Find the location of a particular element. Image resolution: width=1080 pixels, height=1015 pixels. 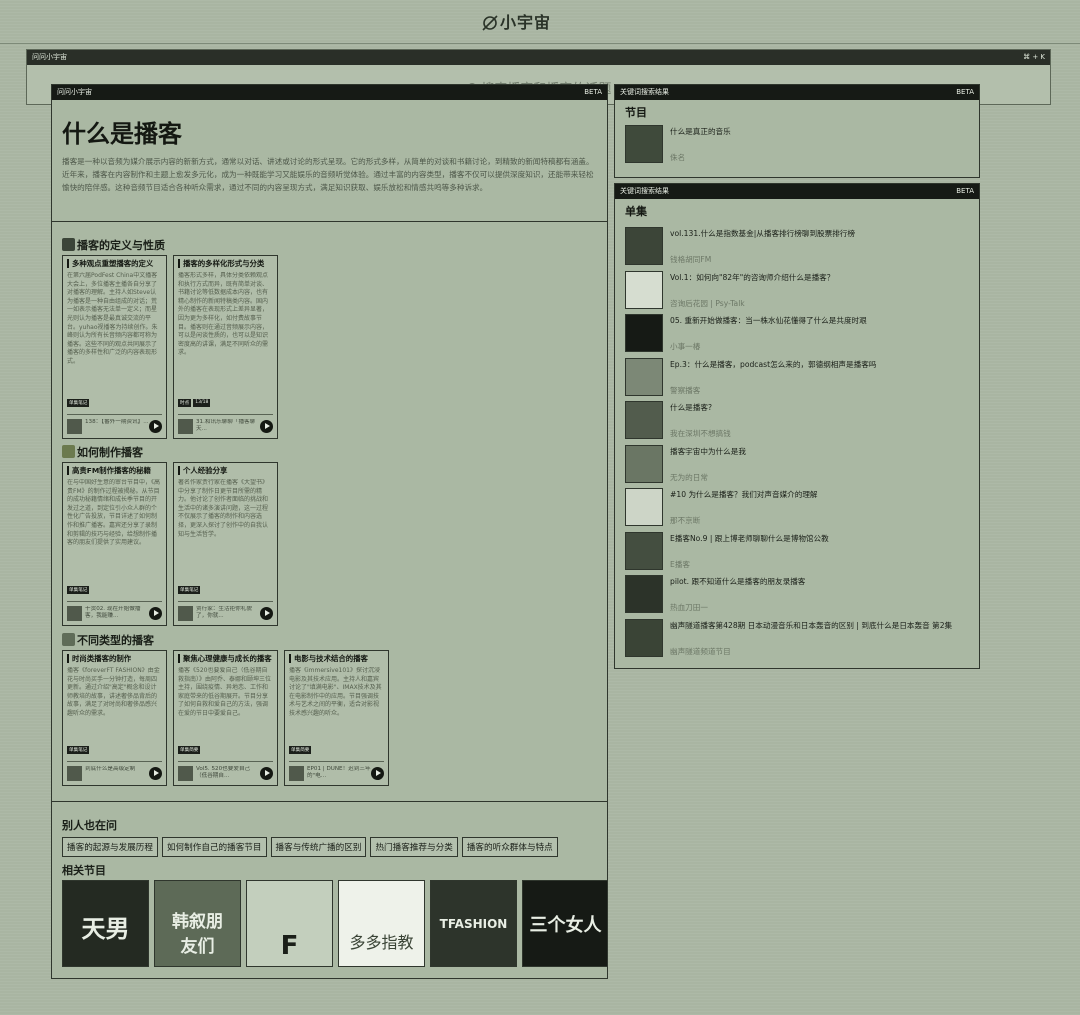

top-bar: 小宇宙 is located at coordinates (540, 22).